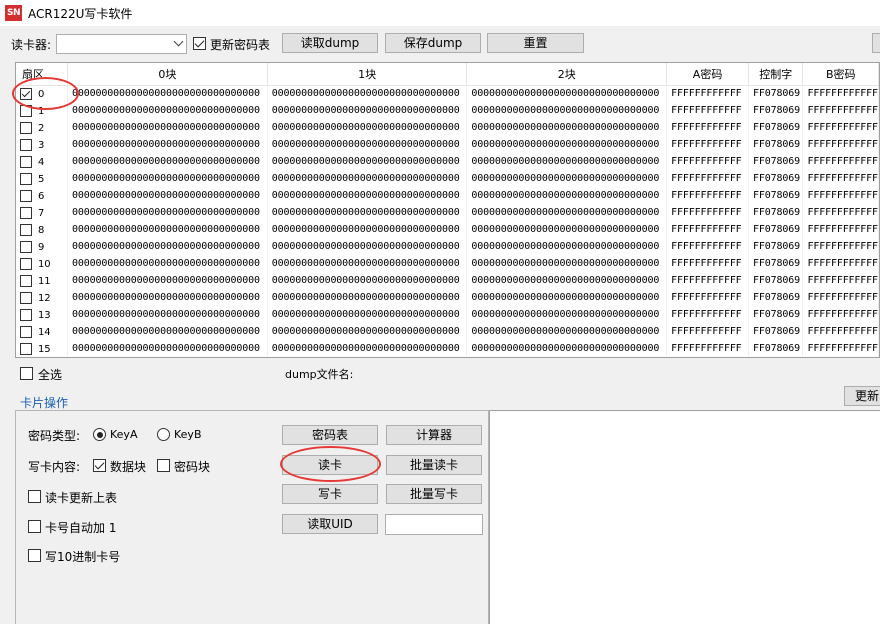 The height and width of the screenshot is (624, 880). What do you see at coordinates (42, 229) in the screenshot?
I see `sector-cell: 8` at bounding box center [42, 229].